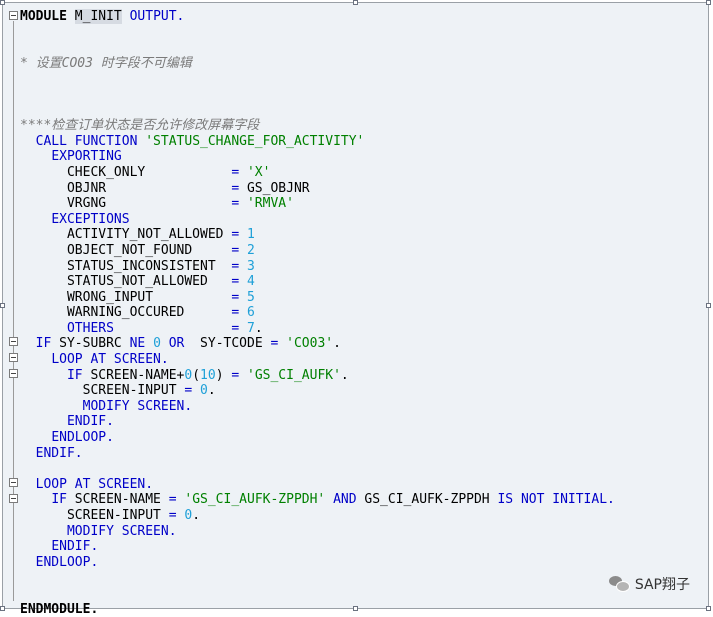 This screenshot has height=617, width=713. Describe the element at coordinates (250, 235) in the screenshot. I see `code-token: 1` at that location.